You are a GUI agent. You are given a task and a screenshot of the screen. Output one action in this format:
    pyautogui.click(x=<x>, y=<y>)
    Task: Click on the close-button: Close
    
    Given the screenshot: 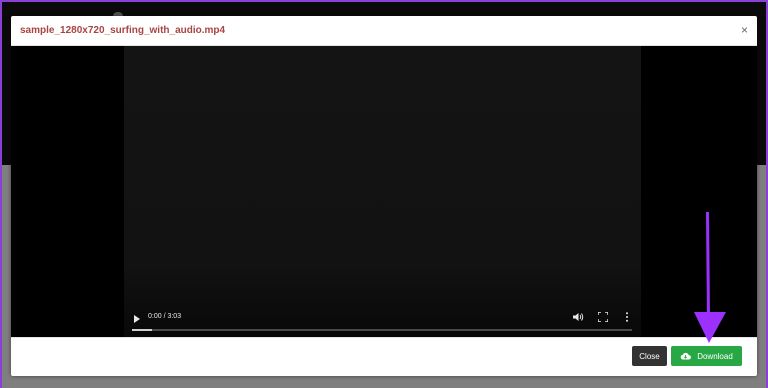 What is the action you would take?
    pyautogui.click(x=649, y=356)
    